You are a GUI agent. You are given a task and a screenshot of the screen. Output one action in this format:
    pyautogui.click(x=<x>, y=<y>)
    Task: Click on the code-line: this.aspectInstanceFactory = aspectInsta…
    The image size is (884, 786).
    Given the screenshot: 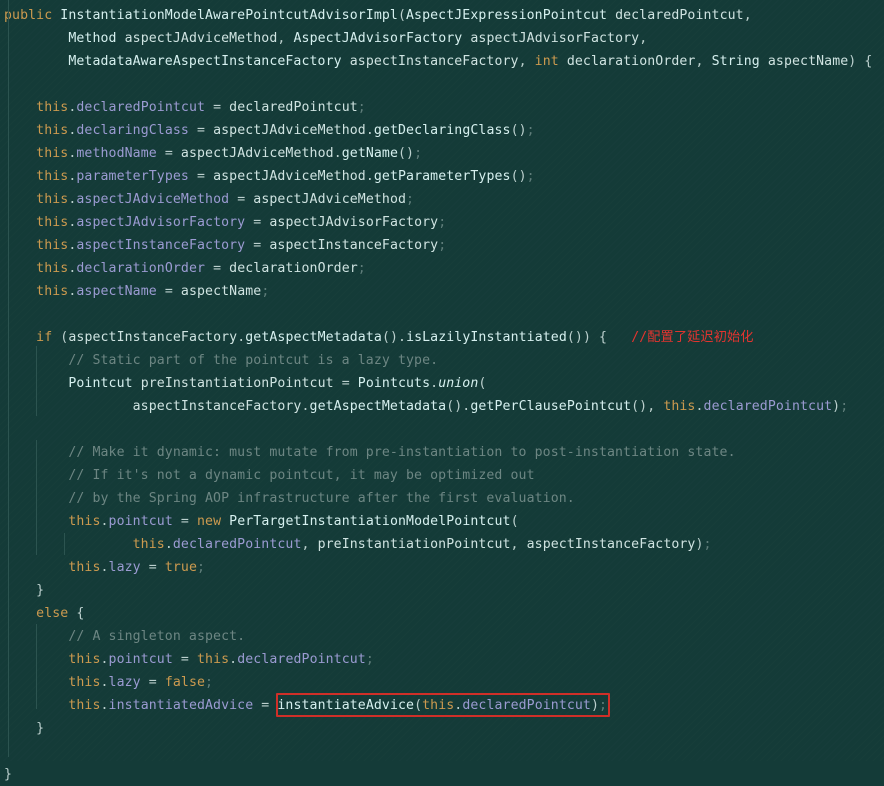 What is the action you would take?
    pyautogui.click(x=442, y=245)
    